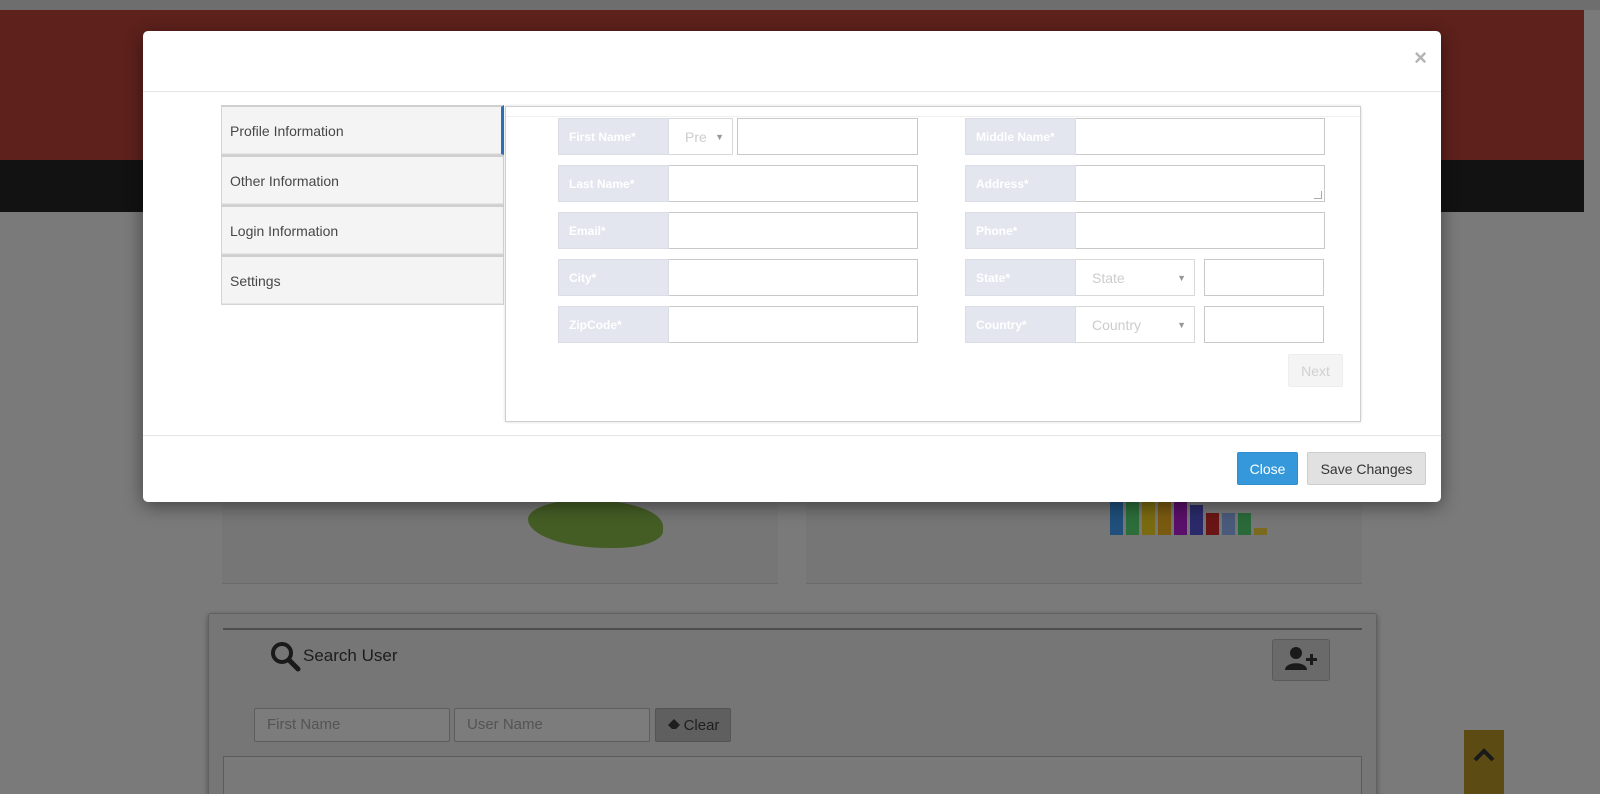  Describe the element at coordinates (827, 136) in the screenshot. I see `first-name-input` at that location.